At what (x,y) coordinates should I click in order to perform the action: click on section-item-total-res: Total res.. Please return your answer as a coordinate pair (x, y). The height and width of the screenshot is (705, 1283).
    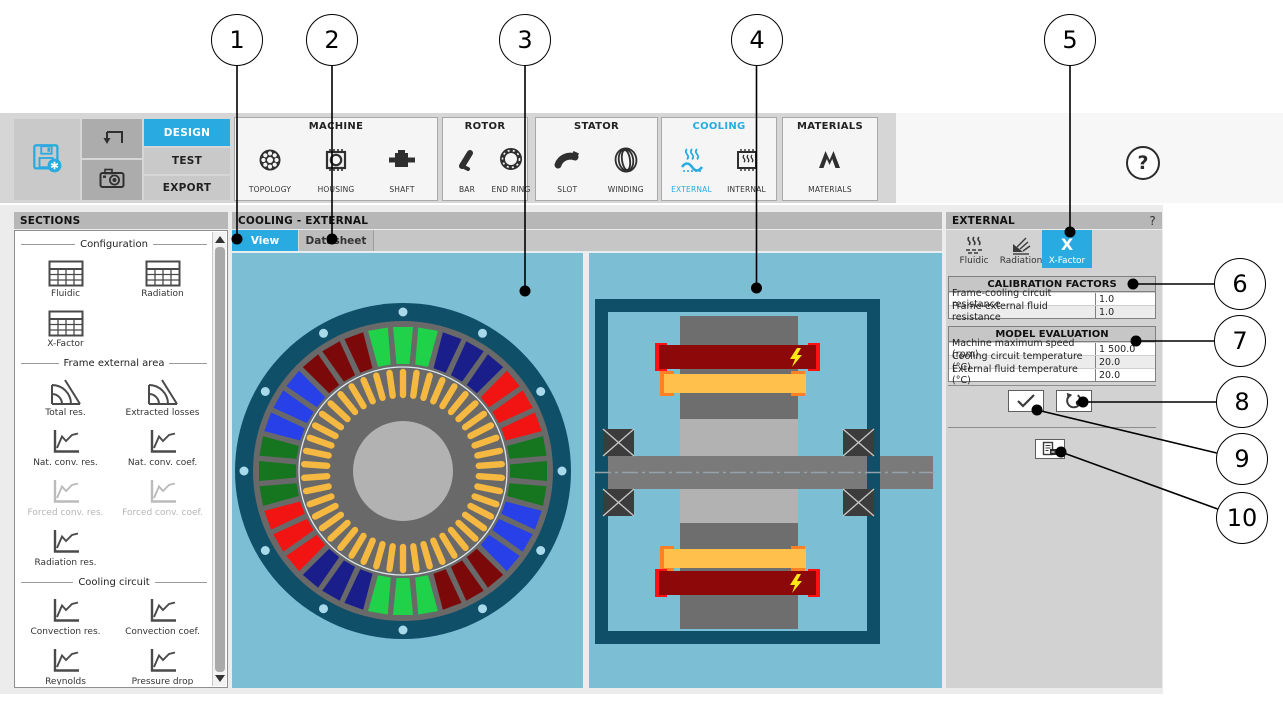
    Looking at the image, I should click on (65, 396).